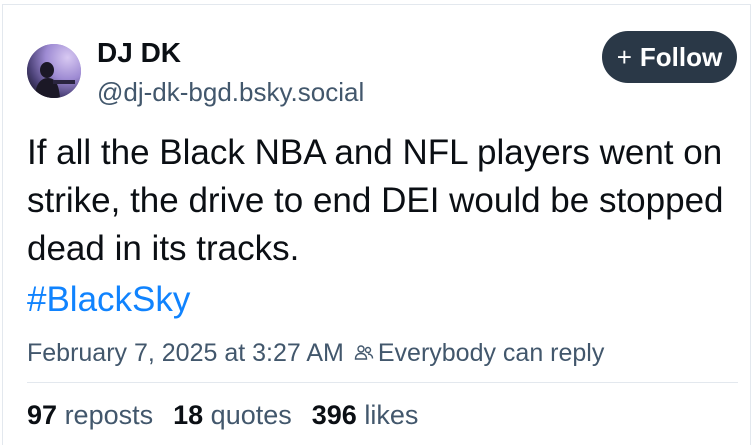  What do you see at coordinates (251, 415) in the screenshot?
I see `quotes-label: quotes` at bounding box center [251, 415].